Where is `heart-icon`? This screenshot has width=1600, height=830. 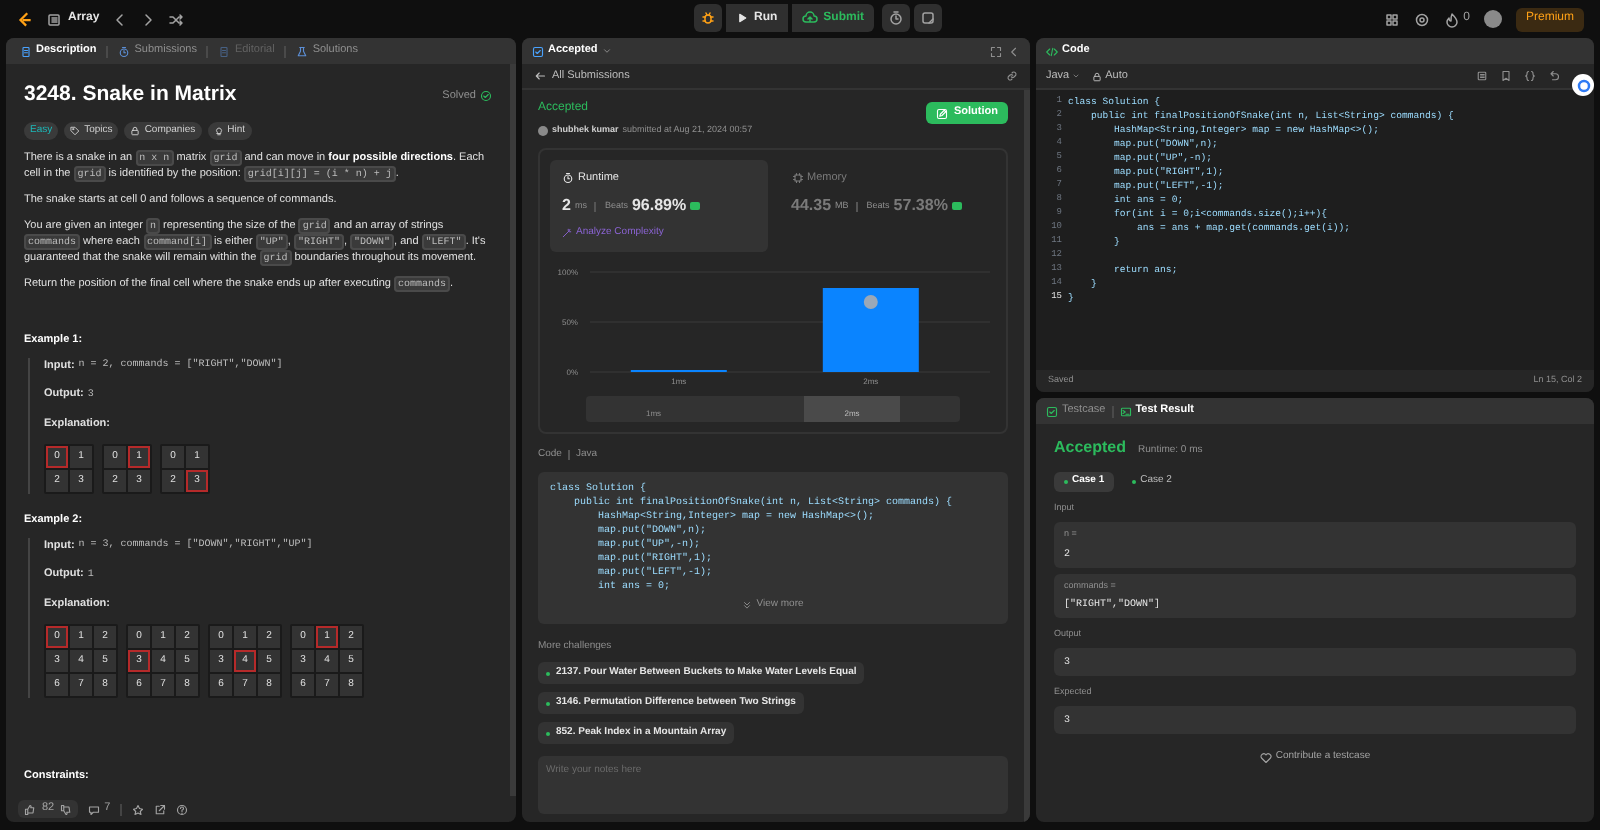 heart-icon is located at coordinates (1265, 757).